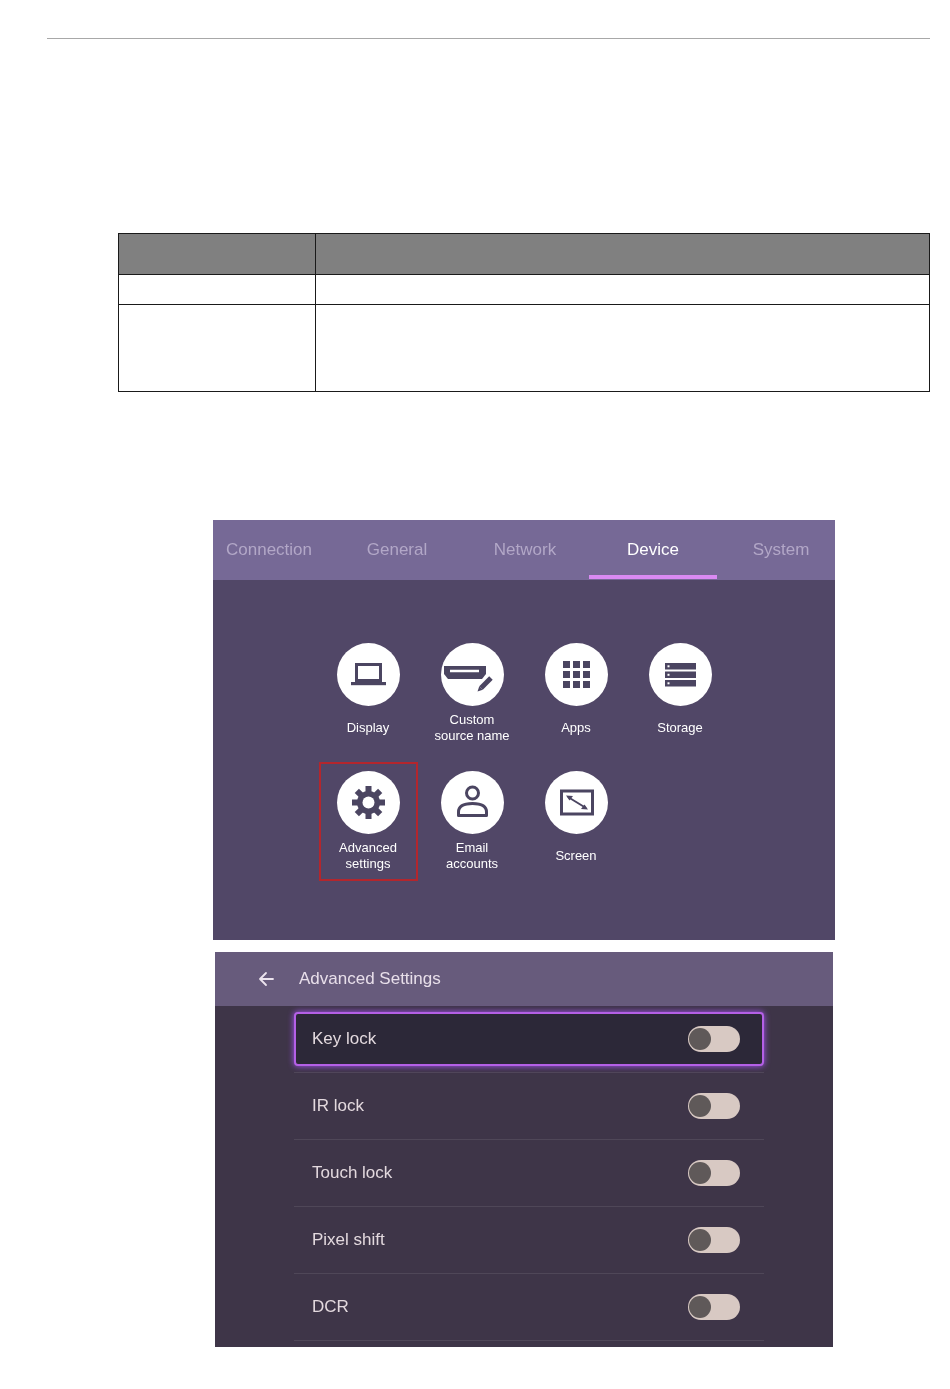 The width and height of the screenshot is (950, 1389). What do you see at coordinates (529, 1240) in the screenshot?
I see `settings-row: Pixel shift` at bounding box center [529, 1240].